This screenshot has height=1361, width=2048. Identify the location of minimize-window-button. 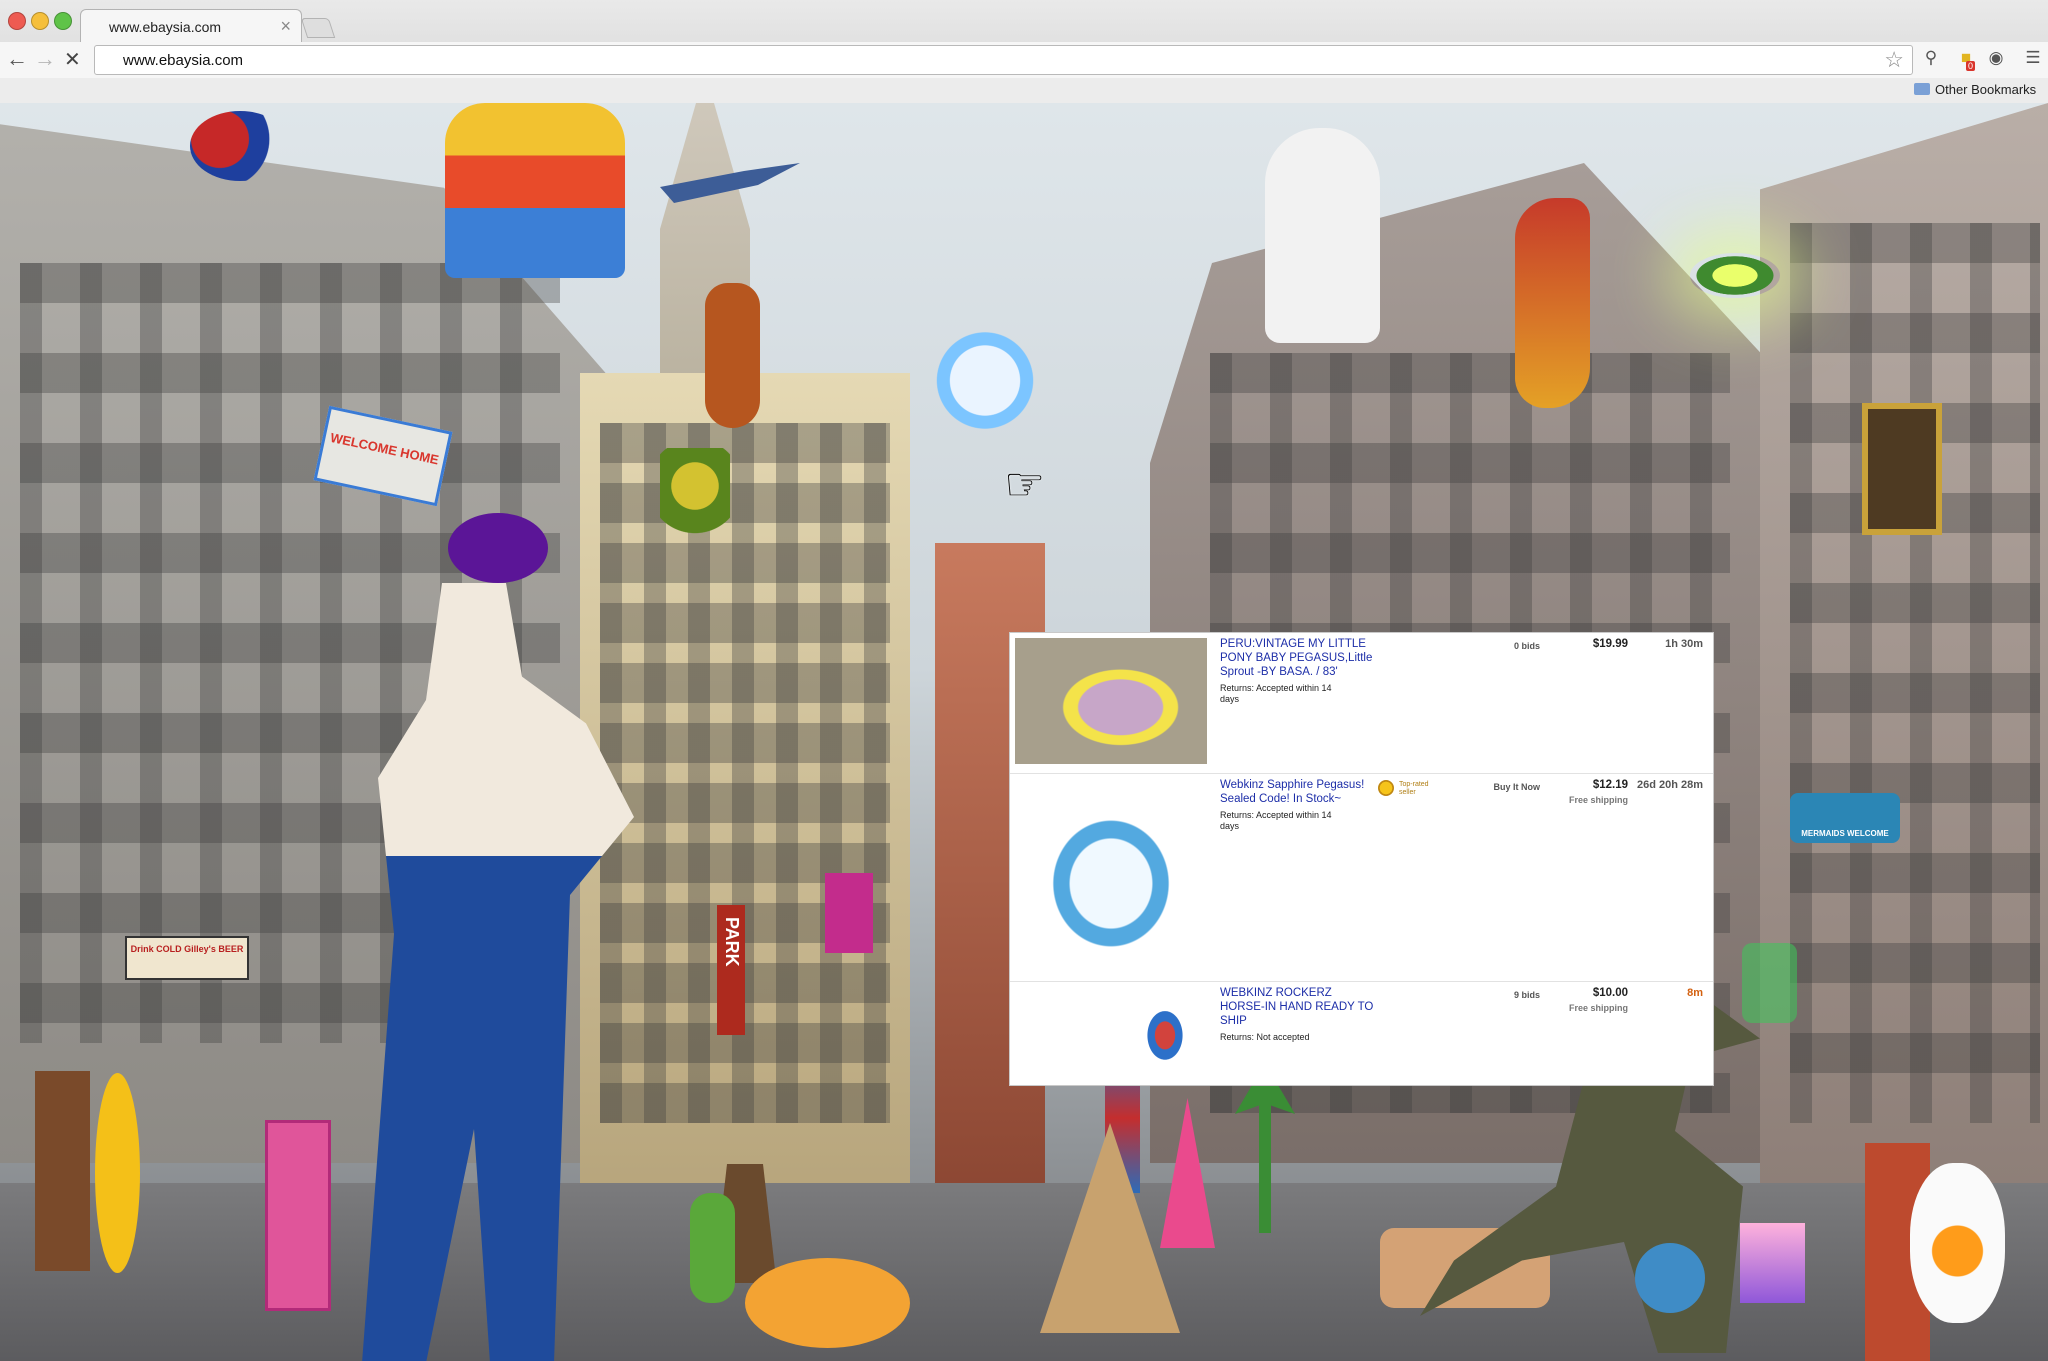
(40, 21).